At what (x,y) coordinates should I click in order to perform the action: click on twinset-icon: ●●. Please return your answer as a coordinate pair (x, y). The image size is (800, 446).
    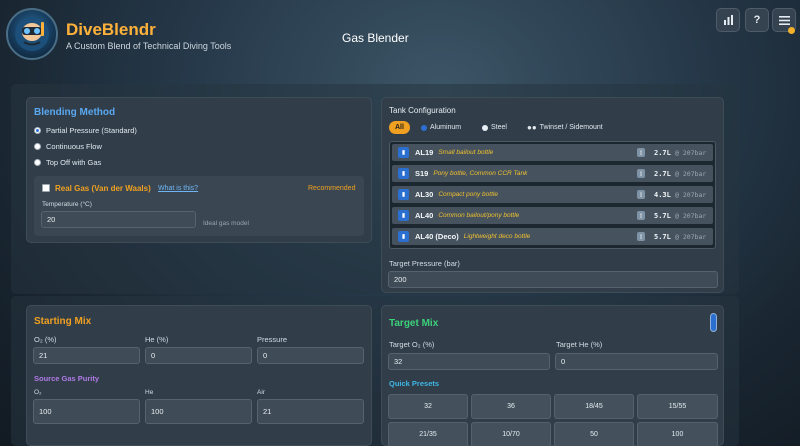
    Looking at the image, I should click on (532, 127).